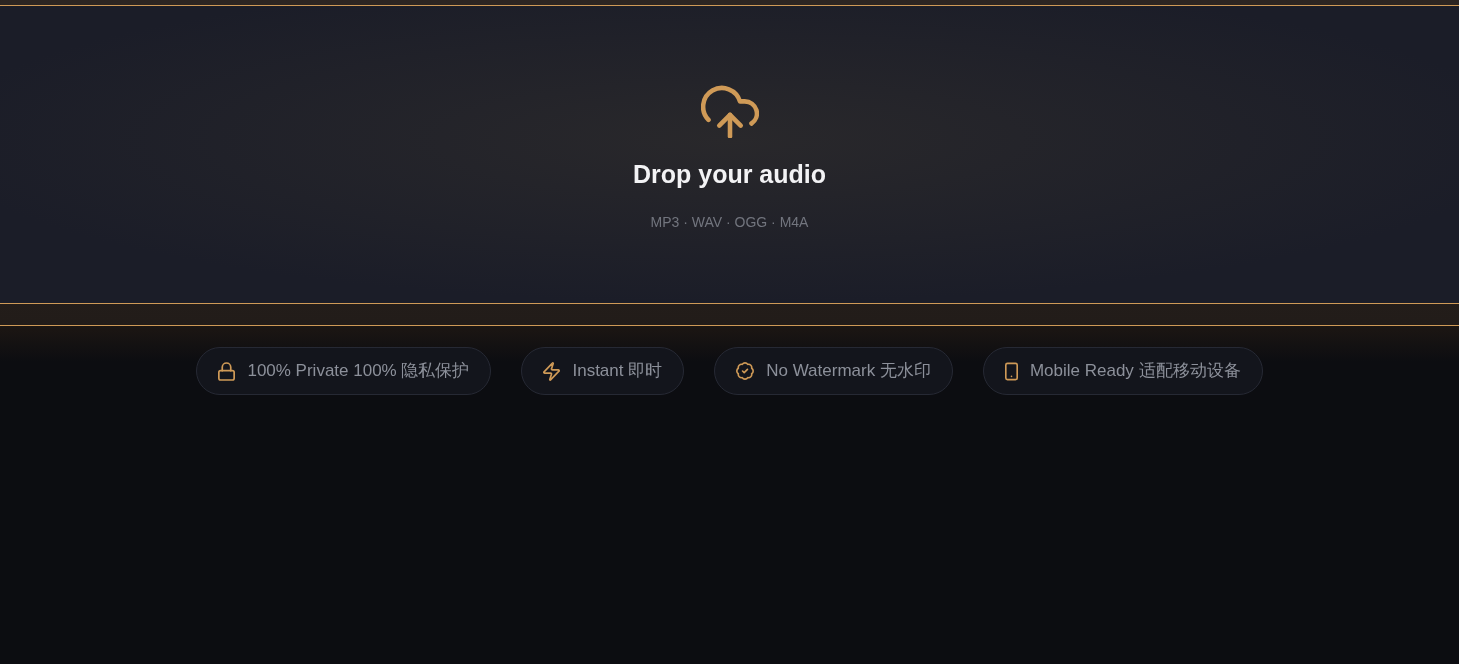  What do you see at coordinates (227, 371) in the screenshot?
I see `lock-icon` at bounding box center [227, 371].